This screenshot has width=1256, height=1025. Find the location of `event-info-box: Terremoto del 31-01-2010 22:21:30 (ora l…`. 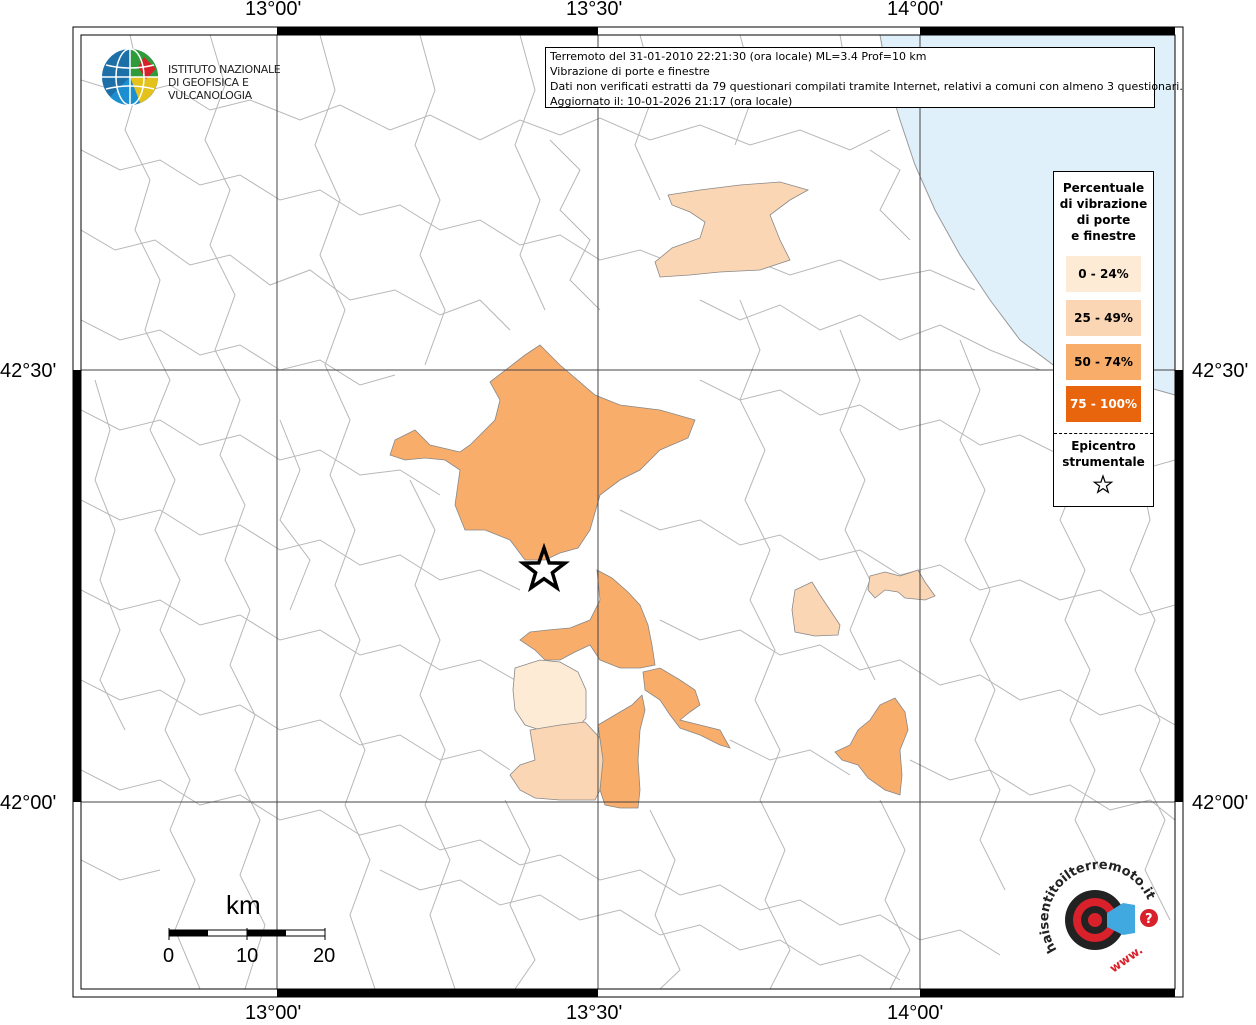

event-info-box: Terremoto del 31-01-2010 22:21:30 (ora l… is located at coordinates (864, 77).